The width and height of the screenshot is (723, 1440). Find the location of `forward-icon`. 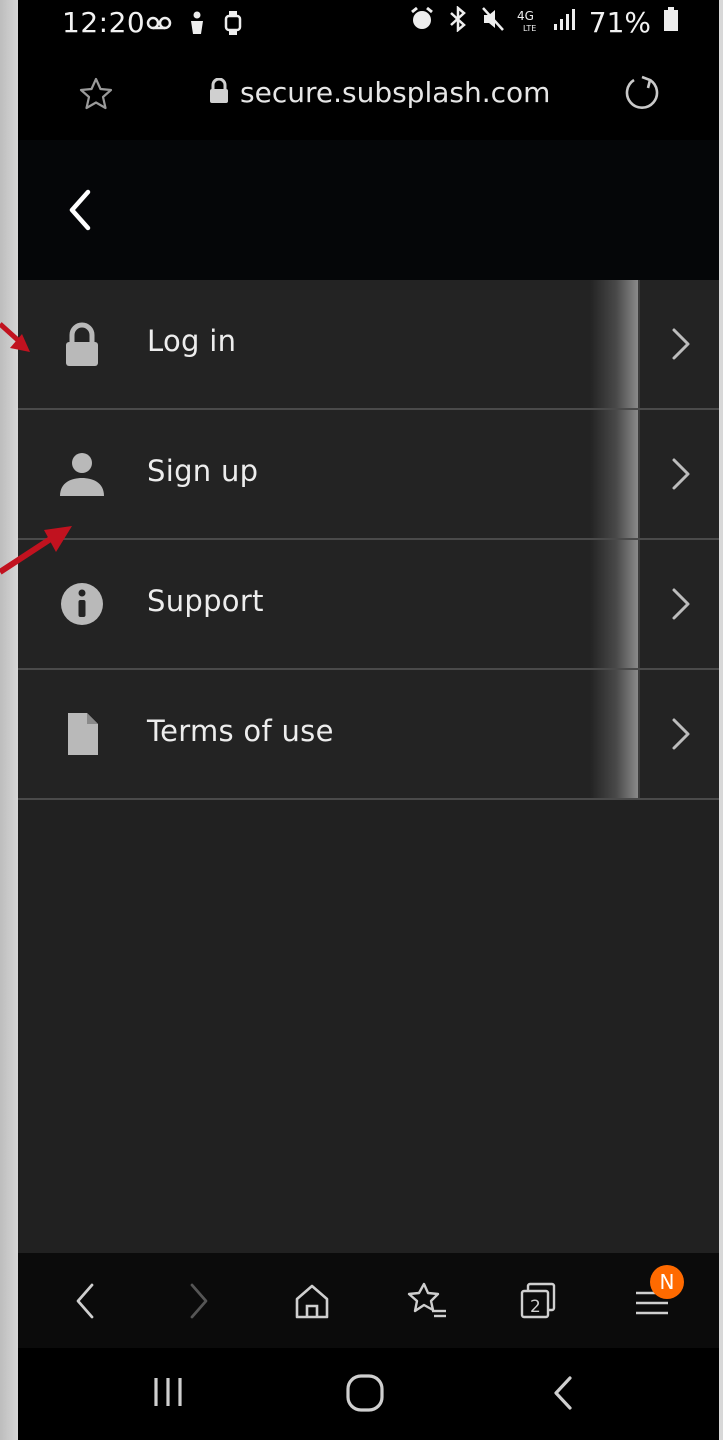

forward-icon is located at coordinates (199, 1303).